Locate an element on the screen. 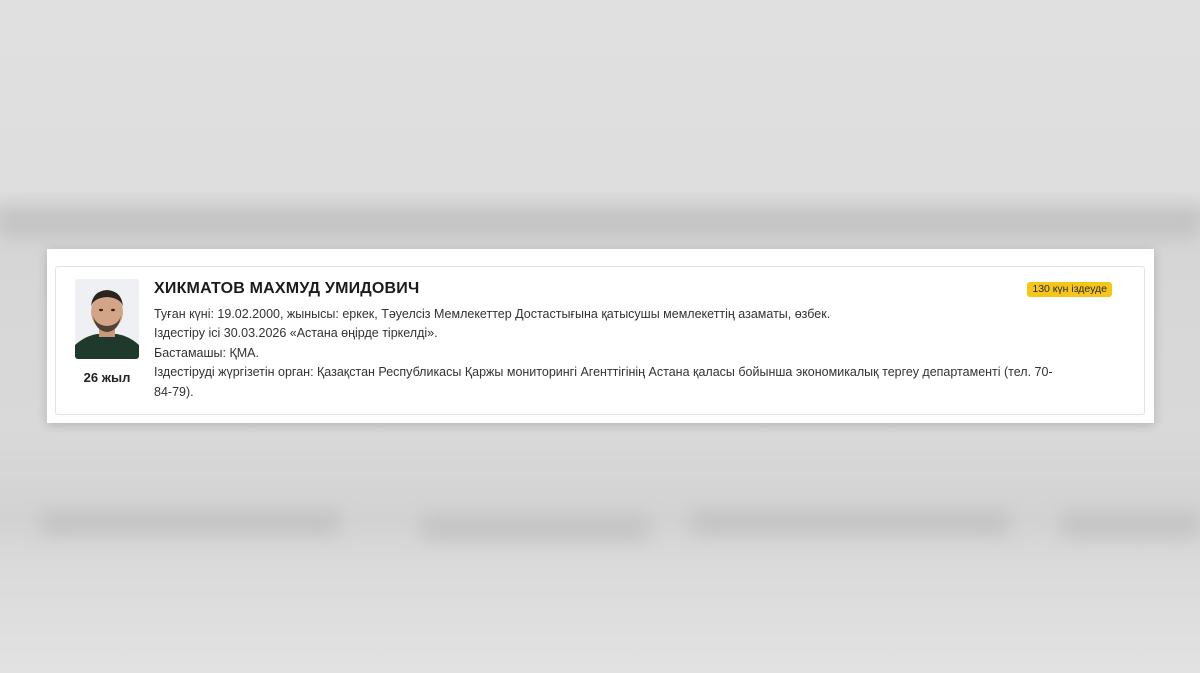  detail-authority-line-cont: 84-79). is located at coordinates (174, 391).